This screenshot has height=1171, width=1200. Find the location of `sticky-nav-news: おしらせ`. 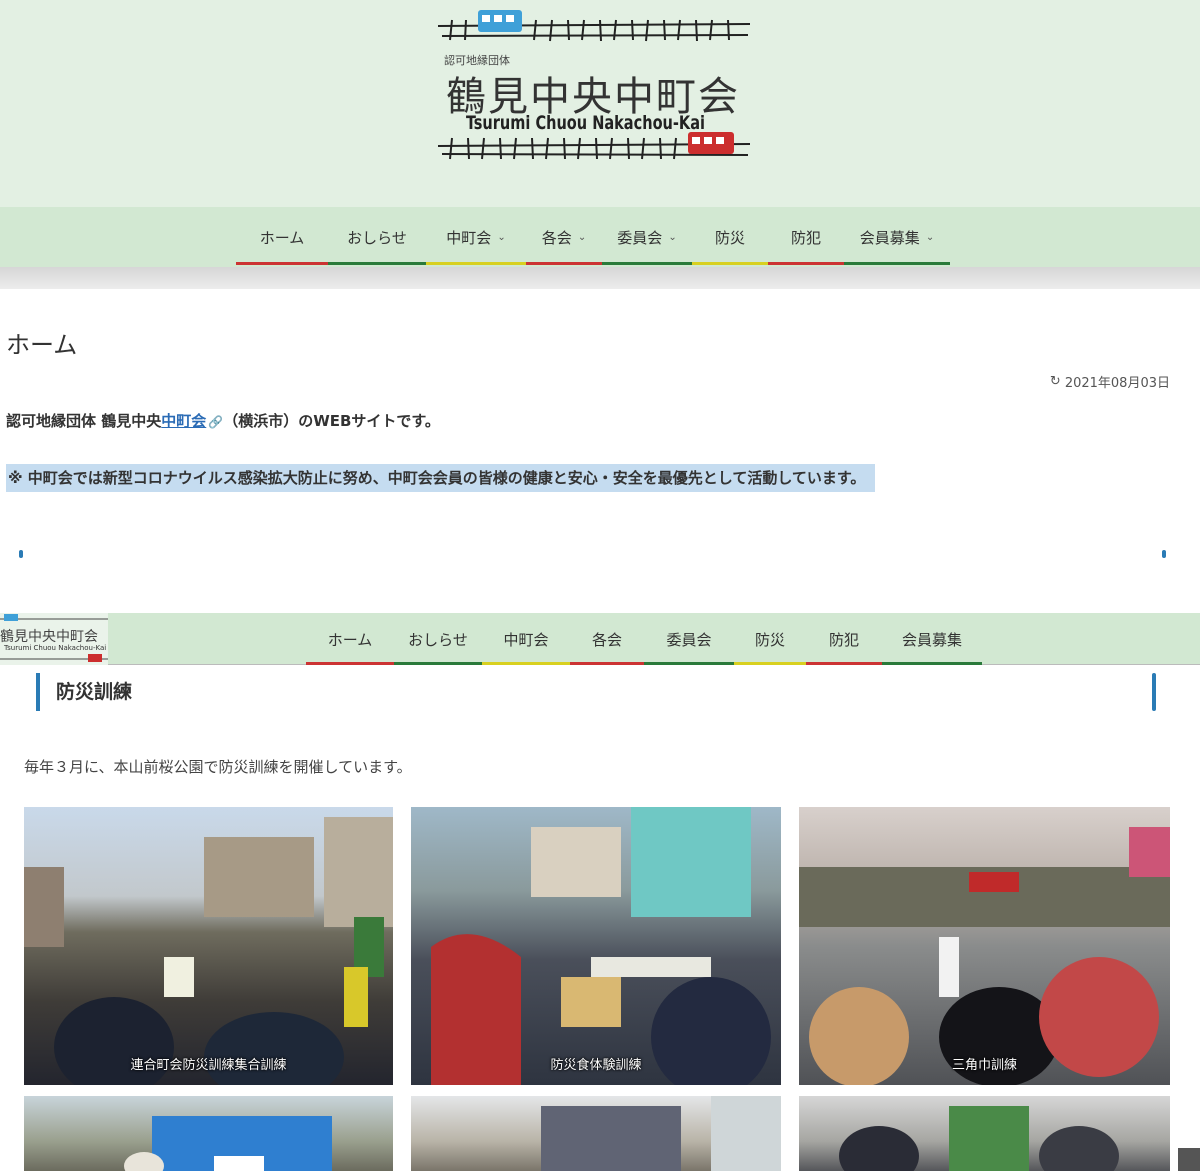

sticky-nav-news: おしらせ is located at coordinates (438, 639).